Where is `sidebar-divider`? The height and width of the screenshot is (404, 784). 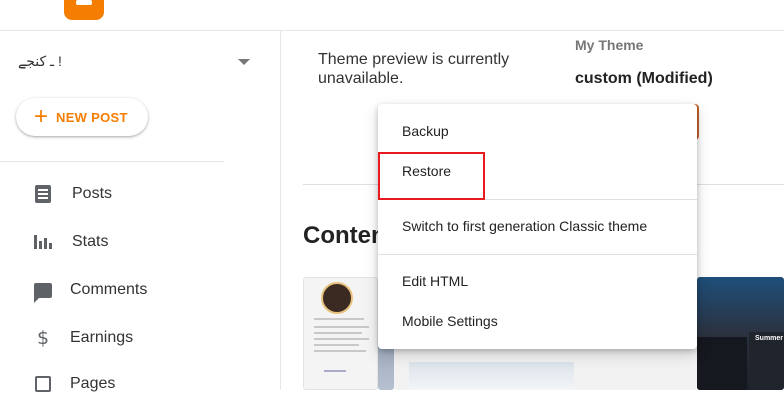
sidebar-divider is located at coordinates (112, 161).